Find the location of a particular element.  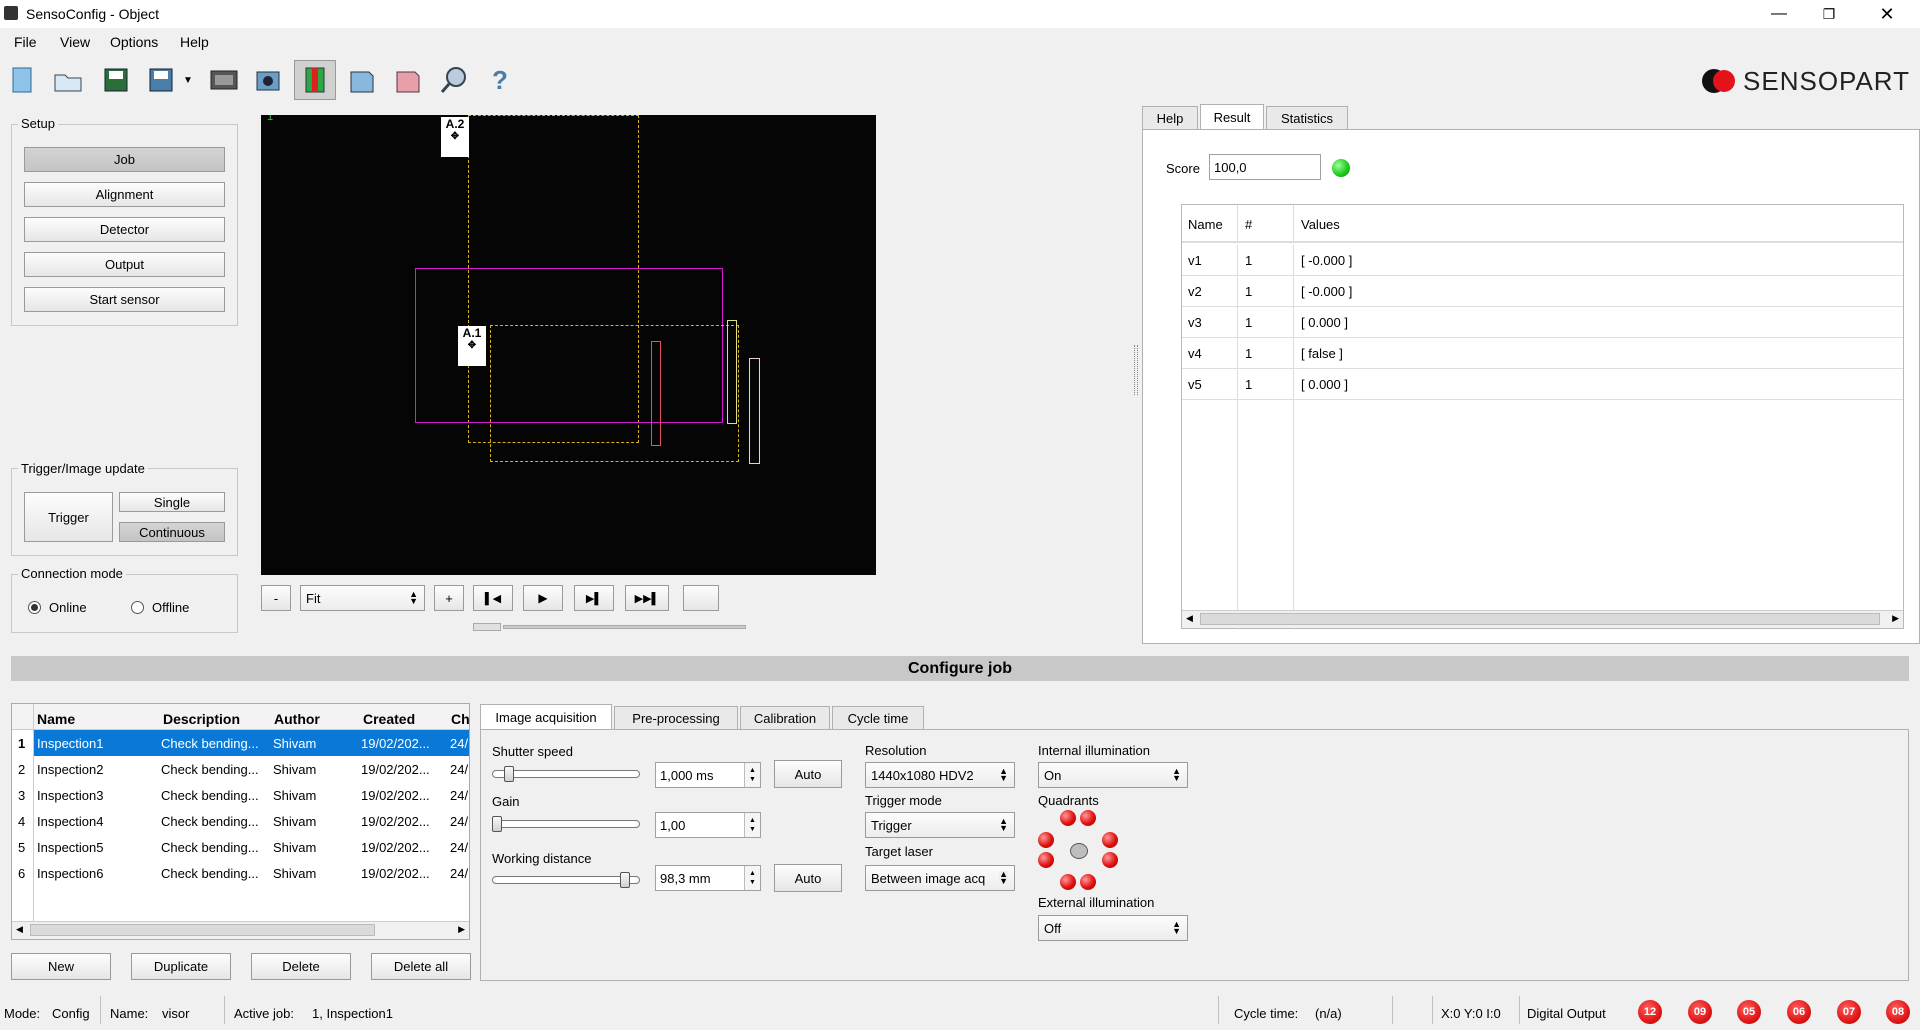

new-job-icon is located at coordinates (22, 80).